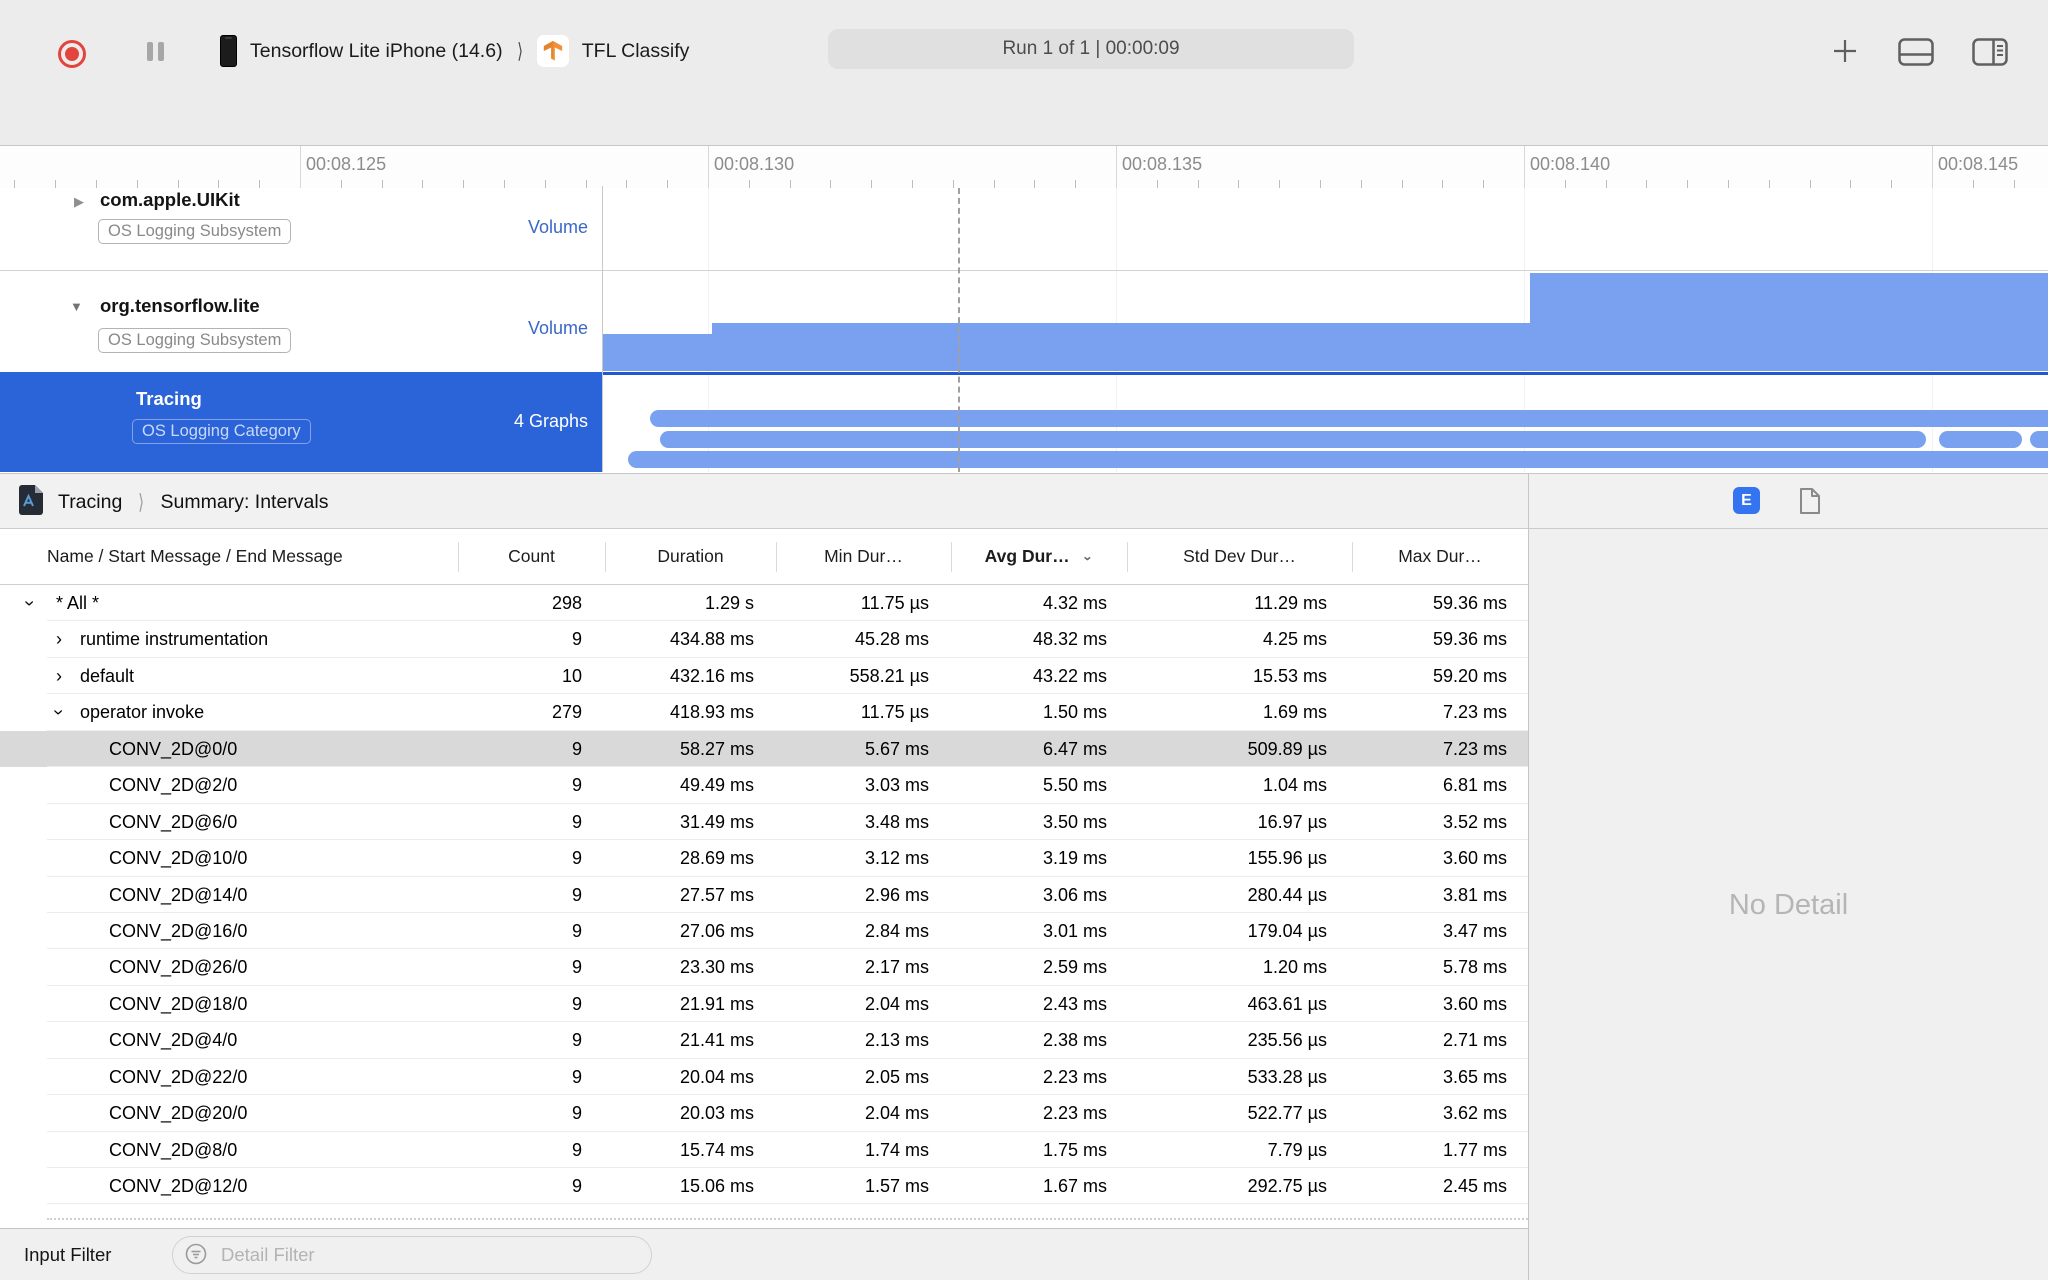 This screenshot has height=1280, width=2048. I want to click on row-name: CONV_2D@22/0, so click(178, 1076).